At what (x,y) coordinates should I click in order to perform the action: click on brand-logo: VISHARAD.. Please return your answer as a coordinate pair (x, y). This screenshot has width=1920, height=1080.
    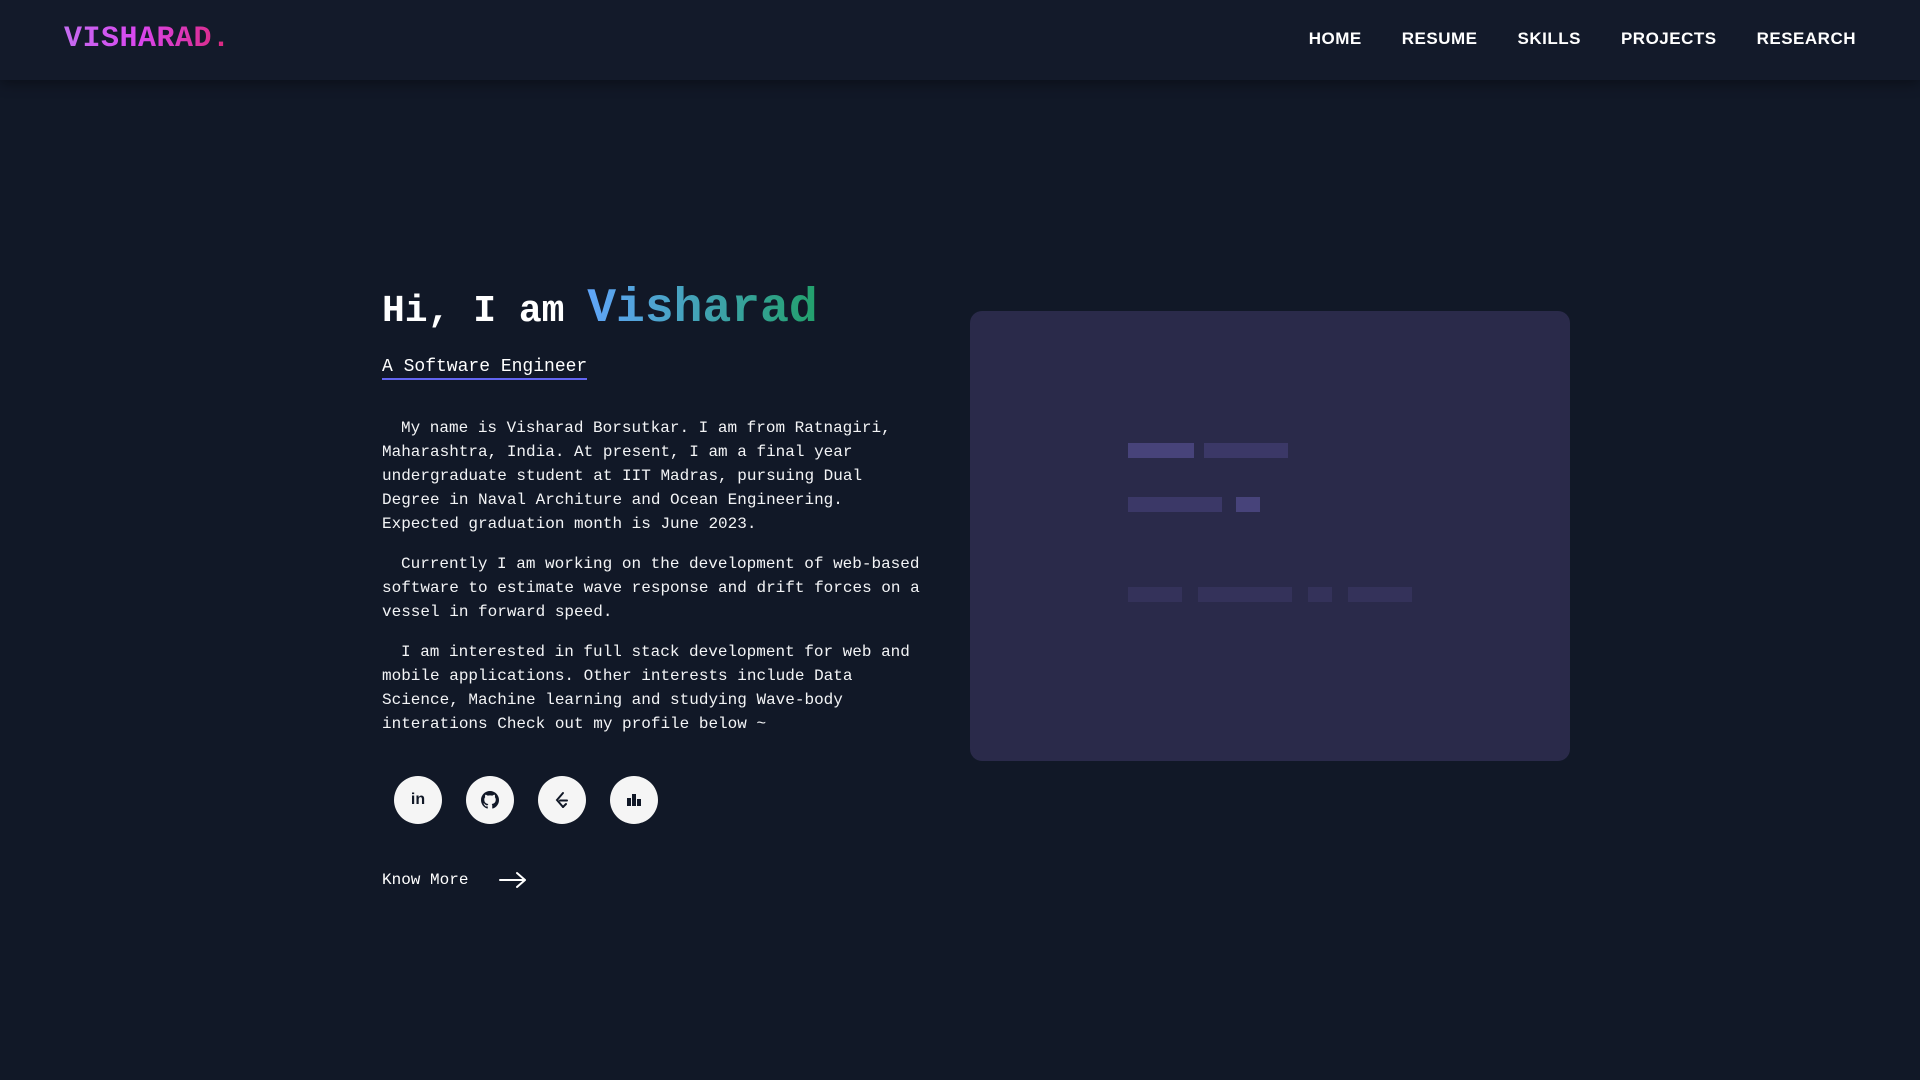
    Looking at the image, I should click on (147, 39).